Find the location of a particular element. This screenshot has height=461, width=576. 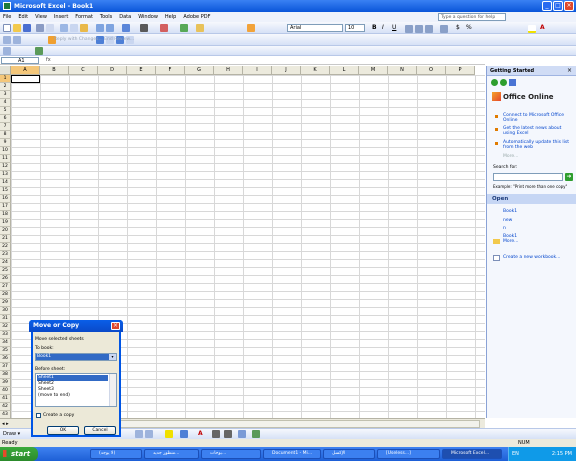

row-header-4: 4 is located at coordinates (5, 103).